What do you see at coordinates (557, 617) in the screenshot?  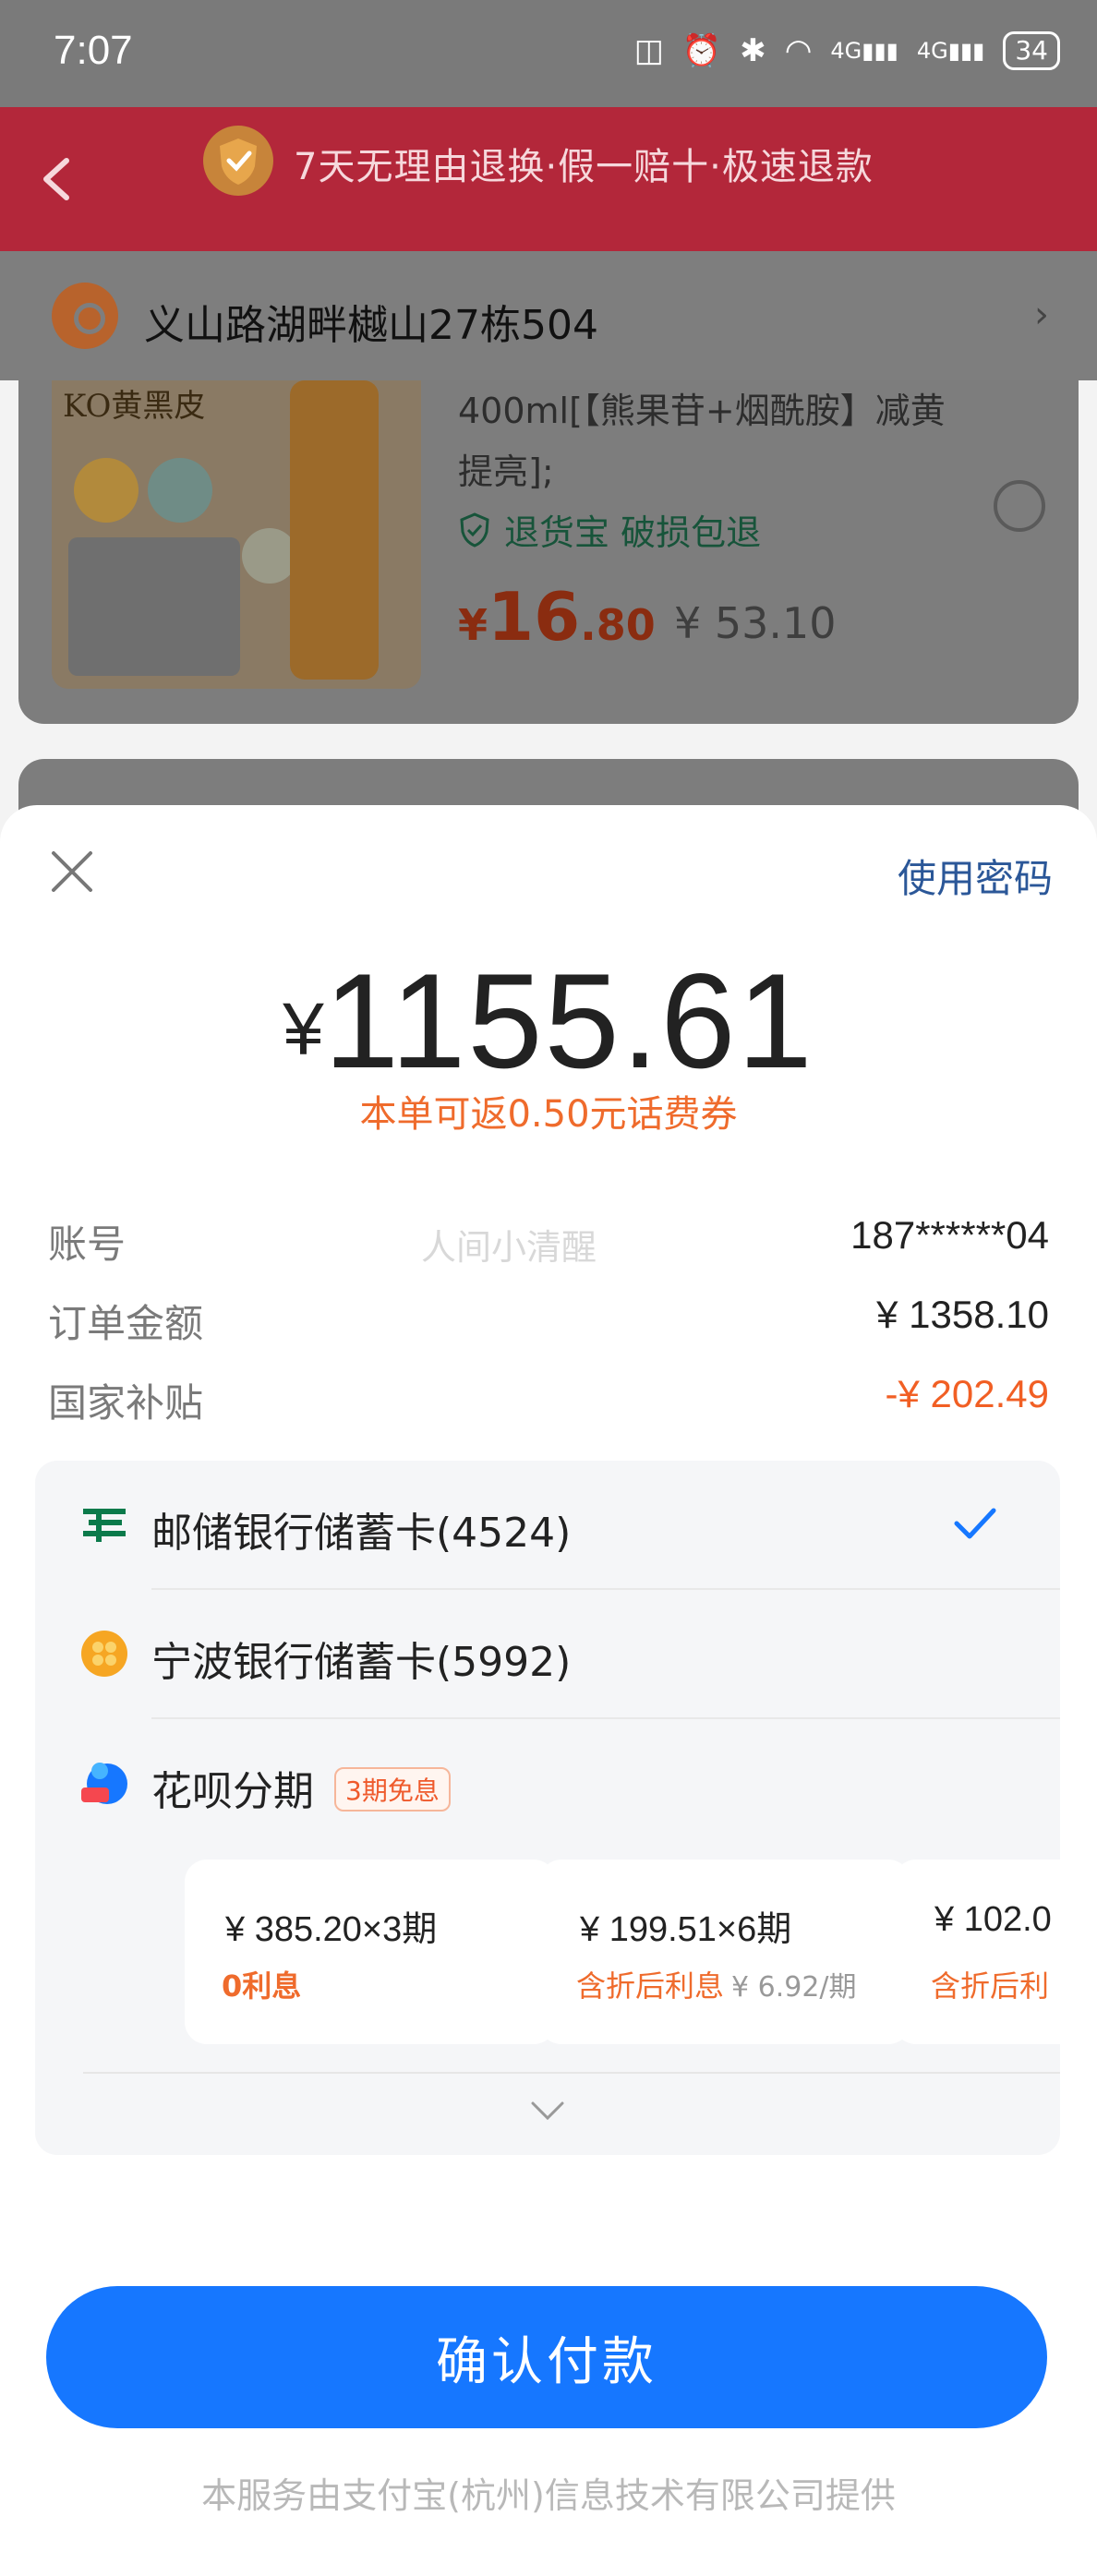 I see `product-price: ¥16.80` at bounding box center [557, 617].